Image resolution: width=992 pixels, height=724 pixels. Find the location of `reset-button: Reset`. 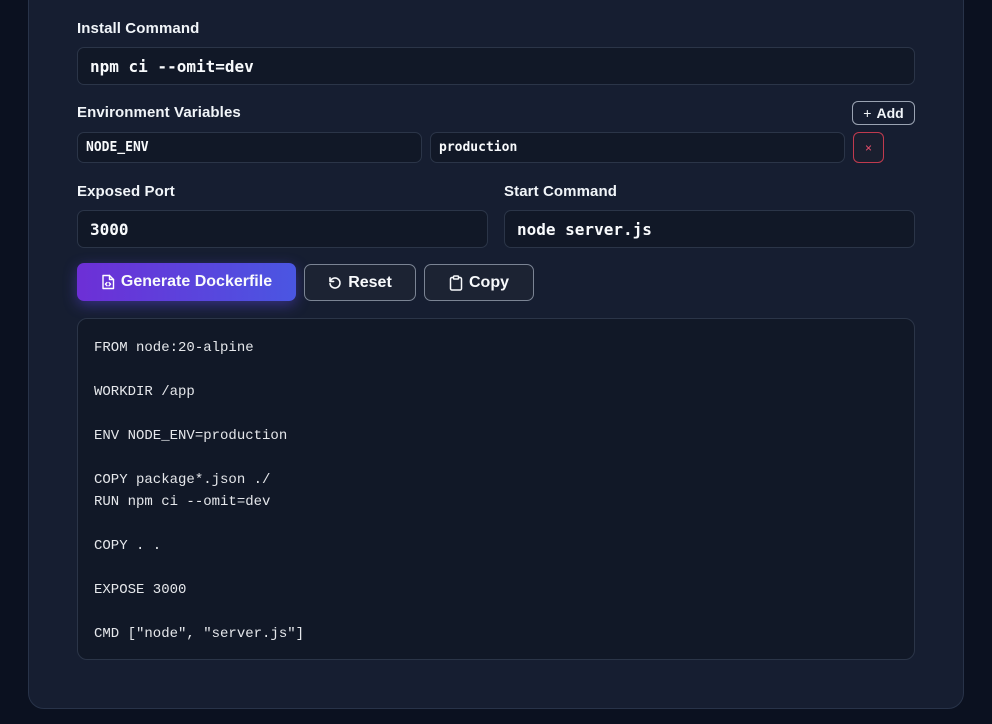

reset-button: Reset is located at coordinates (360, 282).